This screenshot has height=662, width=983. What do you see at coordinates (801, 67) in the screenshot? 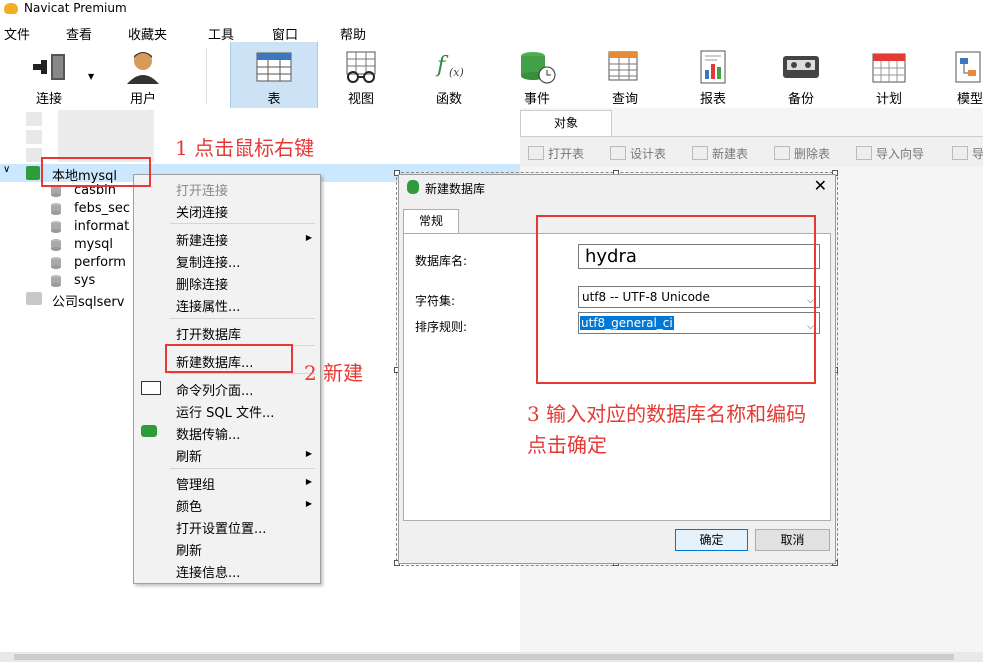
I see `backup-icon` at bounding box center [801, 67].